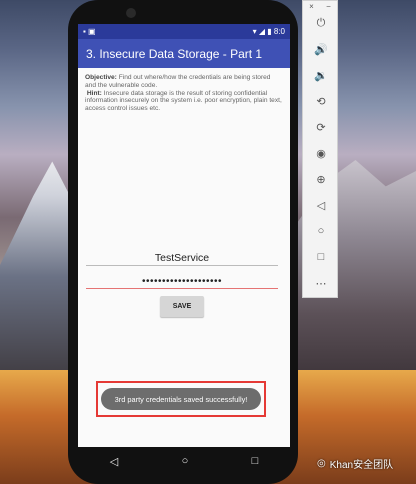  I want to click on service-input: TestService, so click(182, 258).